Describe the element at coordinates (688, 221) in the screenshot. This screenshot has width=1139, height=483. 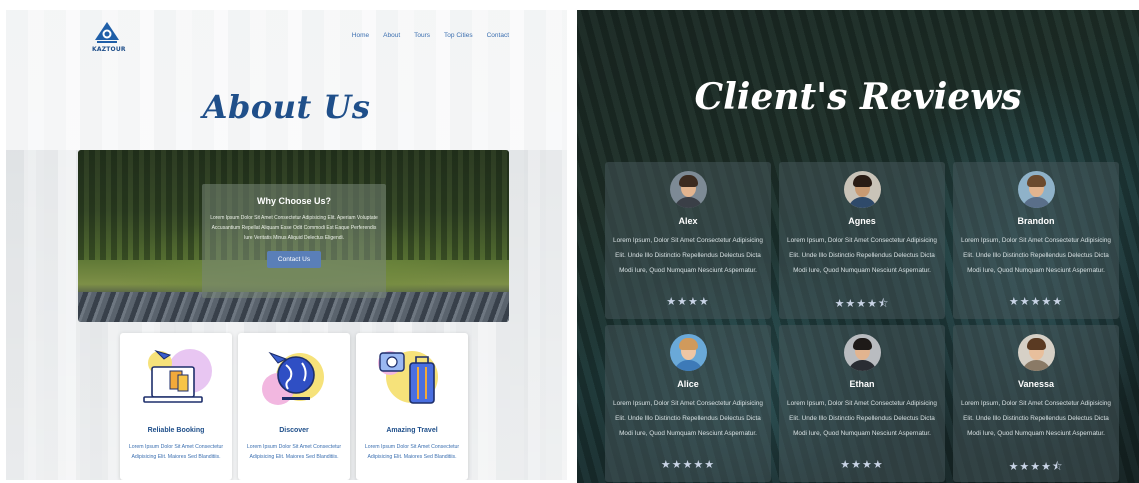
I see `reviewer-name: Alex` at that location.